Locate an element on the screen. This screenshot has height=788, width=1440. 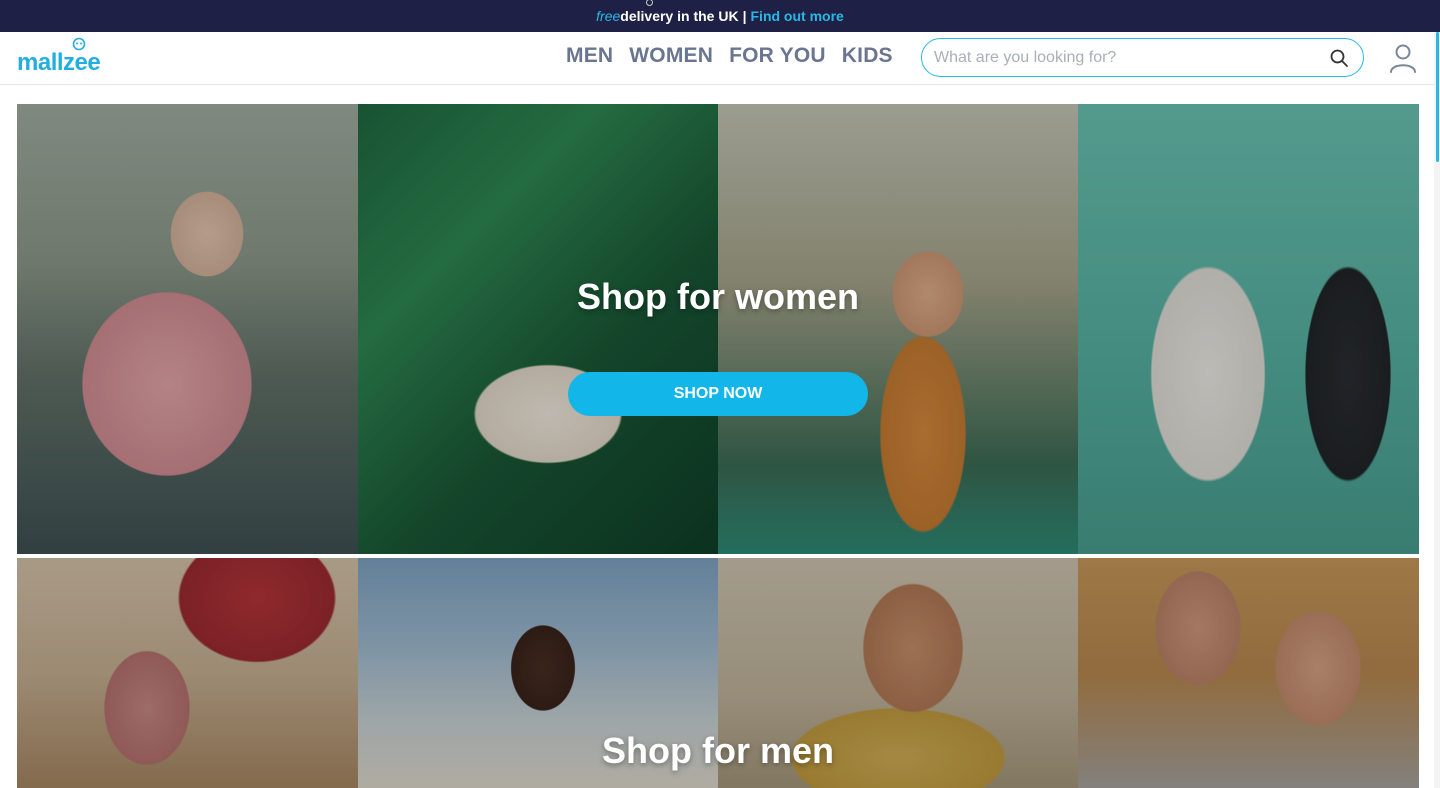
promo-delivery: delivery is located at coordinates (647, 12).